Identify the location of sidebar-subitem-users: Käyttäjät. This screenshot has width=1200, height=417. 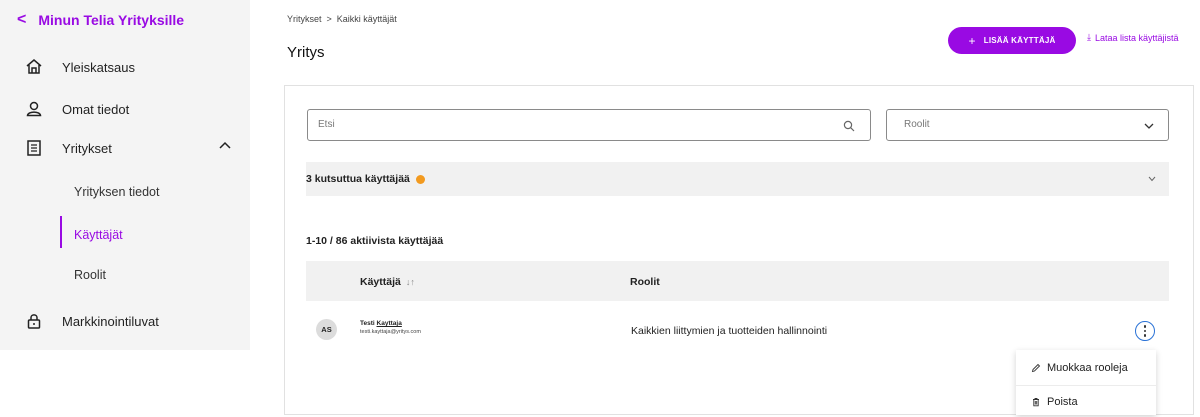
(98, 235).